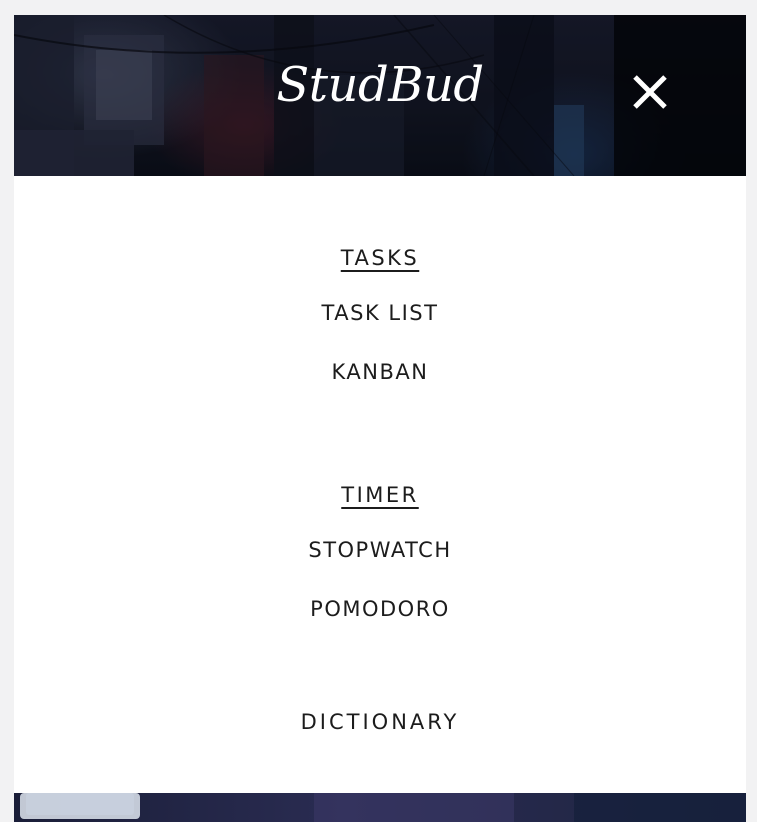  I want to click on menu-item-stopwatch: STOPWATCH, so click(380, 550).